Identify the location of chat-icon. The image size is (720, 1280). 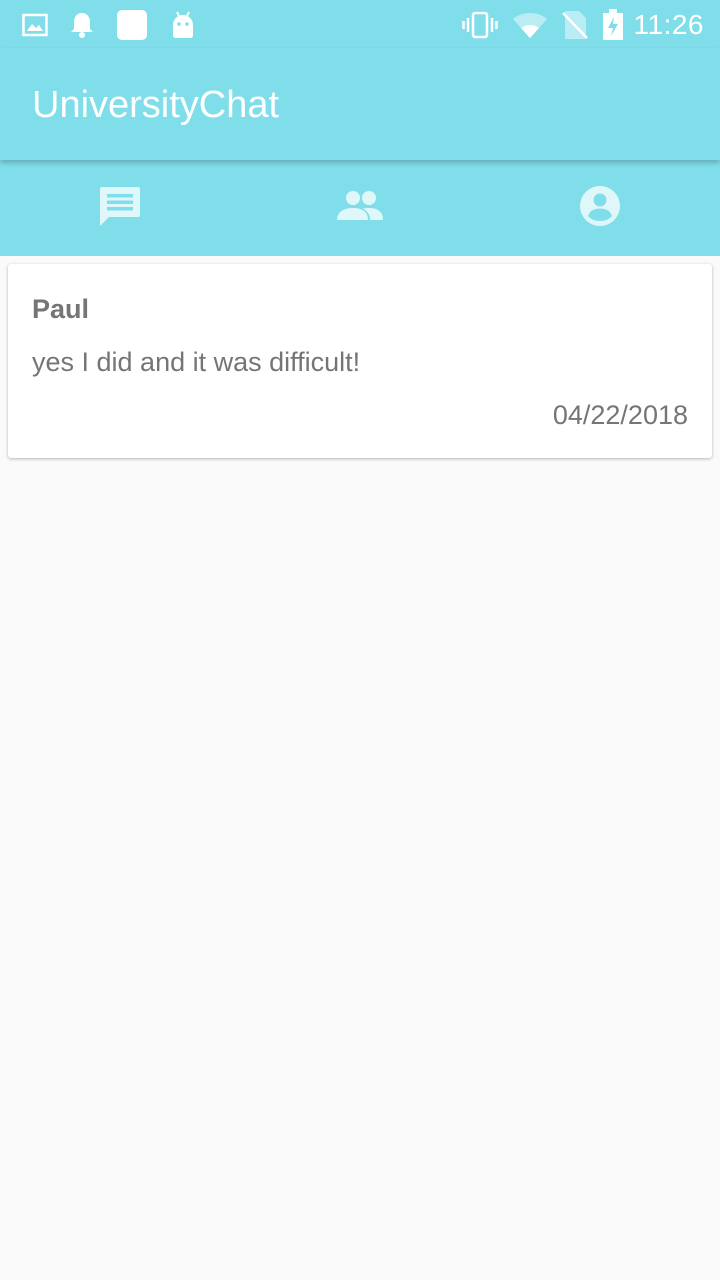
(120, 208).